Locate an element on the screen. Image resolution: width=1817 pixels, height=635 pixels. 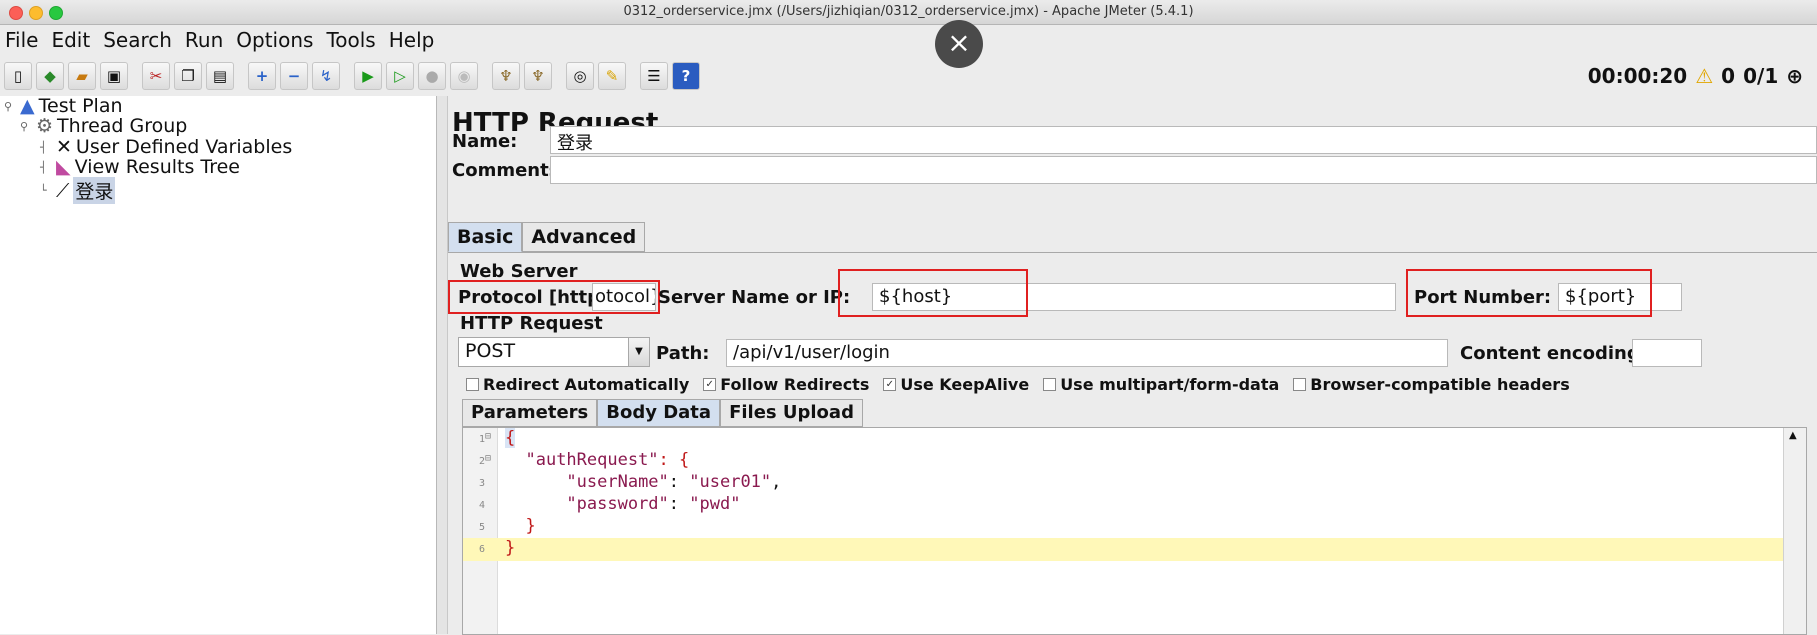
tab-body-data: Body Data is located at coordinates (659, 413).